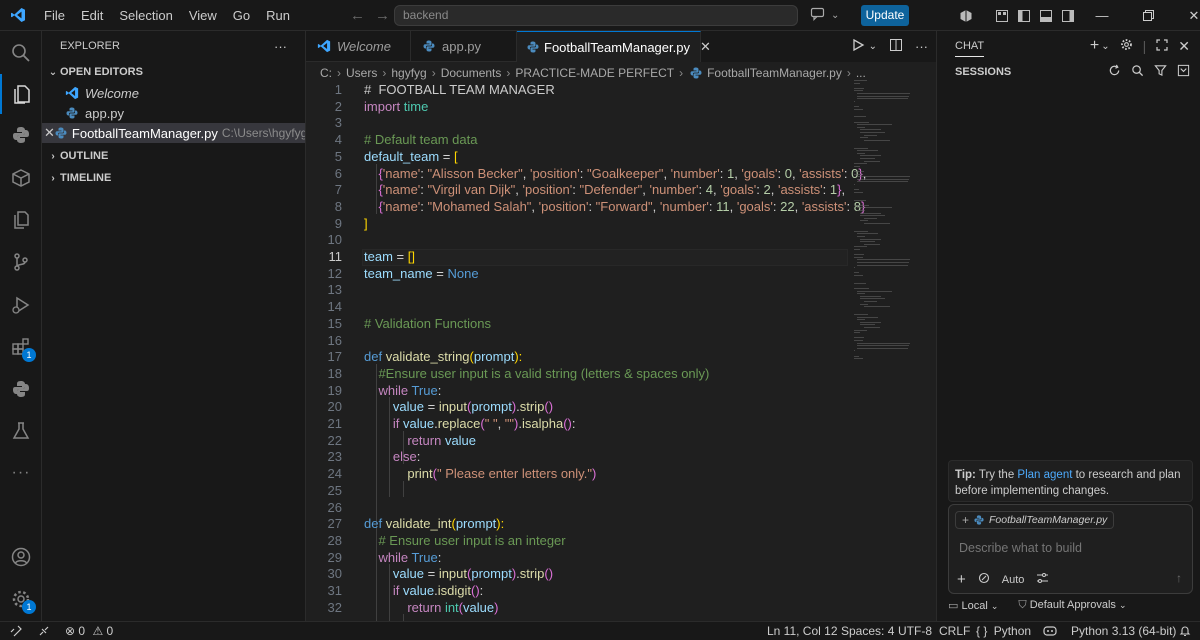 This screenshot has height=640, width=1200. What do you see at coordinates (1185, 631) in the screenshot?
I see `notifications-bell-icon` at bounding box center [1185, 631].